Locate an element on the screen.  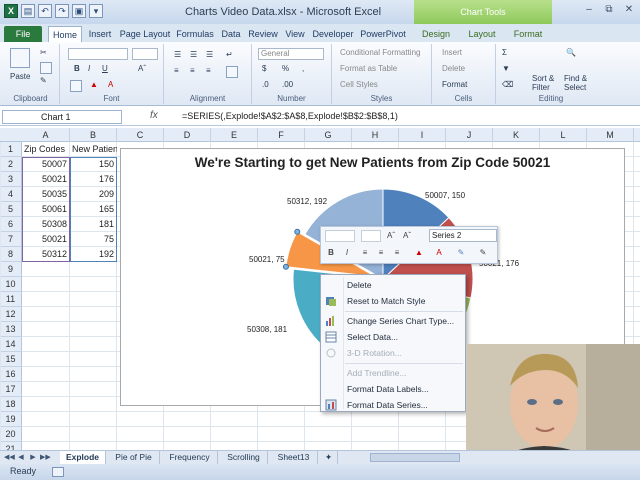
row-header: 12 is located at coordinates (11, 314).